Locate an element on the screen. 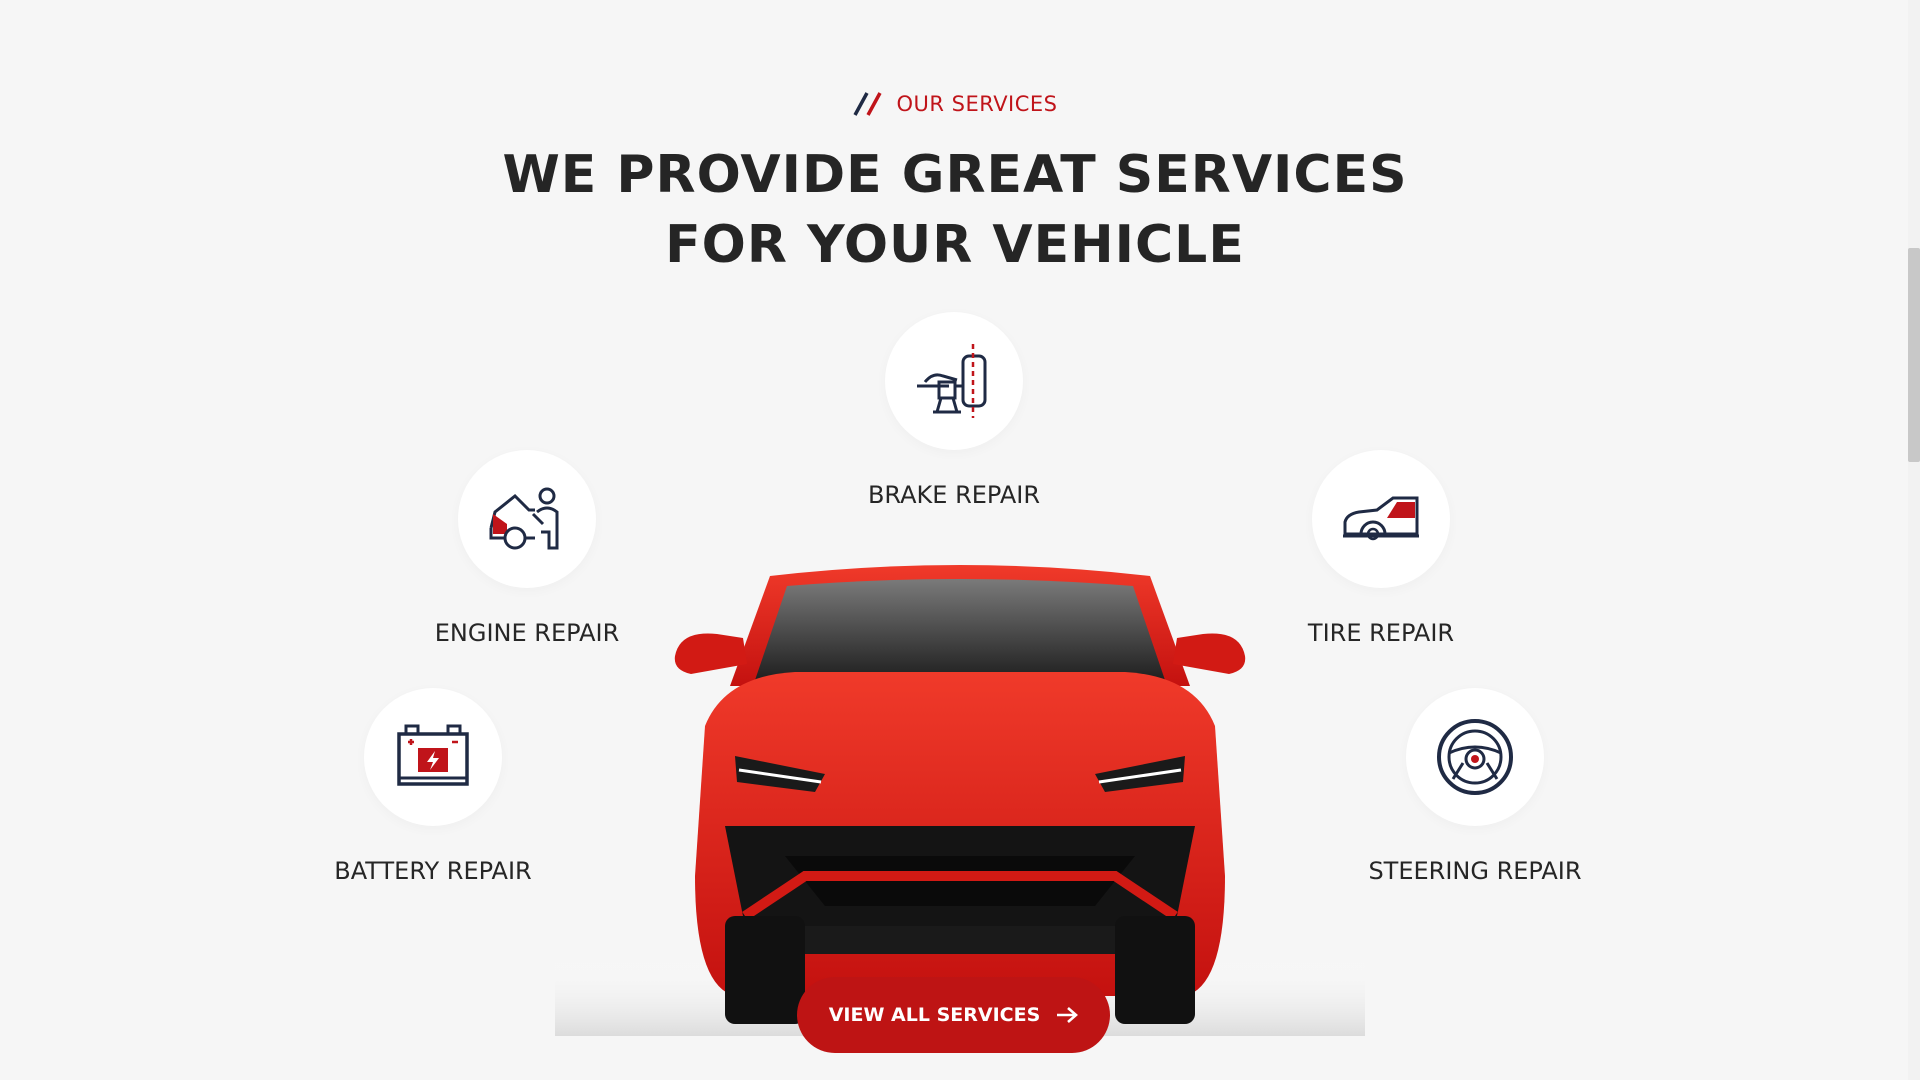  steering-wheel-icon is located at coordinates (1475, 757).